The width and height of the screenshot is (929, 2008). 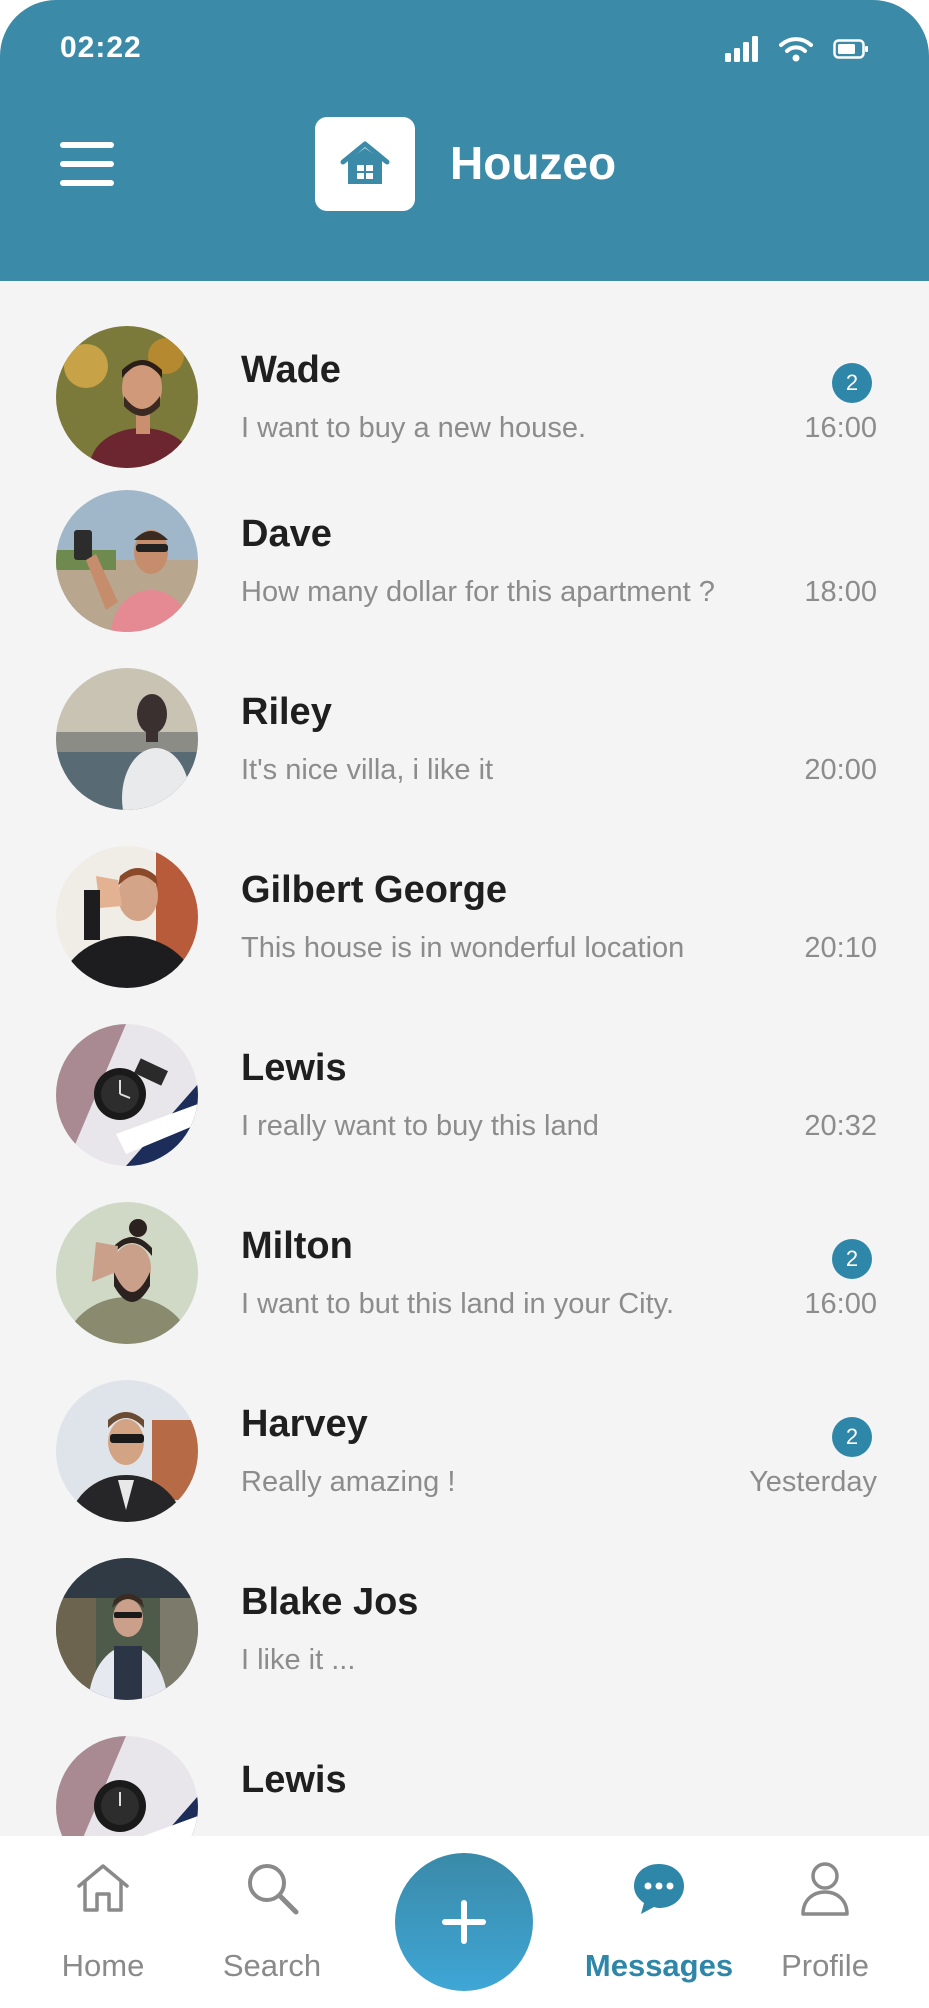 What do you see at coordinates (272, 1928) in the screenshot?
I see `nav-search: Search` at bounding box center [272, 1928].